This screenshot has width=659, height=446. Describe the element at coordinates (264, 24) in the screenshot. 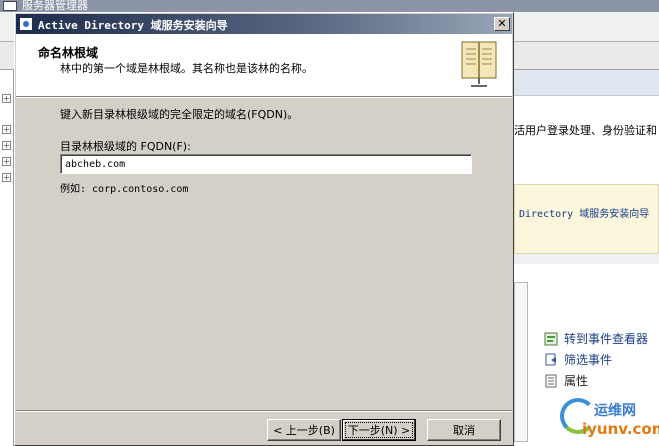

I see `dialog-titlebar: Active Directory 域服务安装向导 ✕` at that location.